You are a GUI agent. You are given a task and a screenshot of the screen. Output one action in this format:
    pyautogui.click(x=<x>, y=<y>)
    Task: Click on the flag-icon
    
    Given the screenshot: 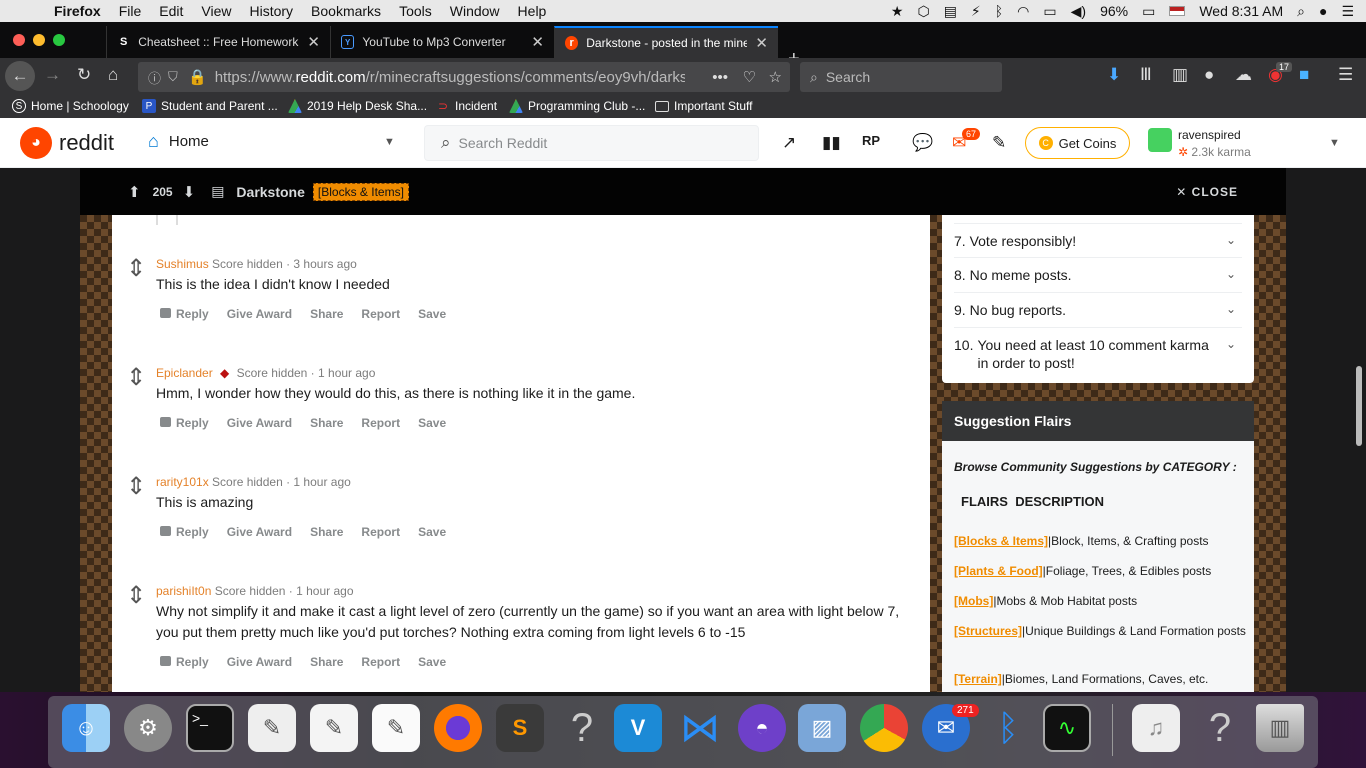 What is the action you would take?
    pyautogui.click(x=1177, y=11)
    